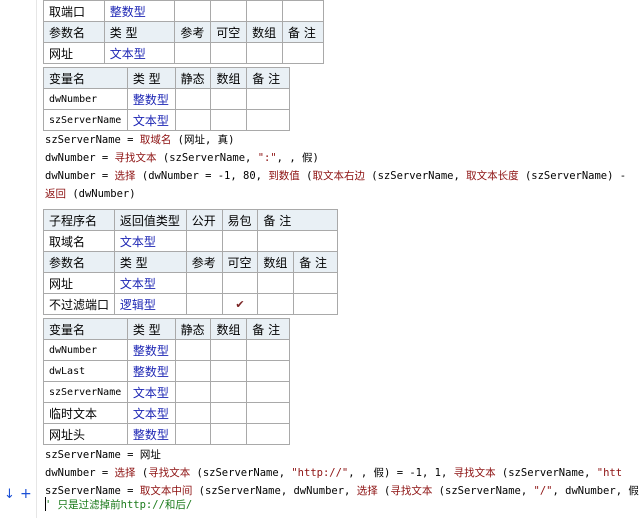 The image size is (643, 518). Describe the element at coordinates (193, 32) in the screenshot. I see `col-header-ref: 参考` at that location.